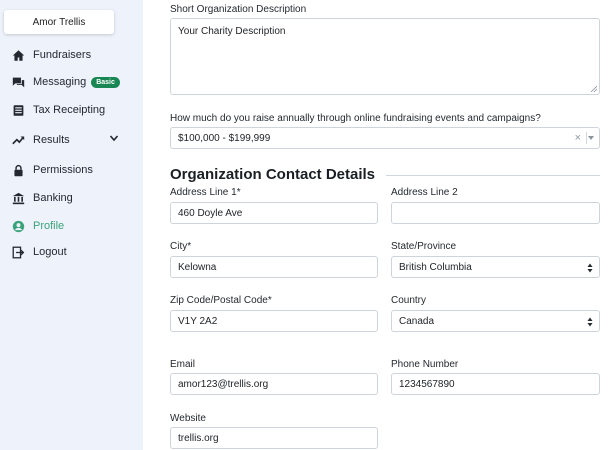  What do you see at coordinates (223, 384) in the screenshot?
I see `email-value: amor123@trellis.org` at bounding box center [223, 384].